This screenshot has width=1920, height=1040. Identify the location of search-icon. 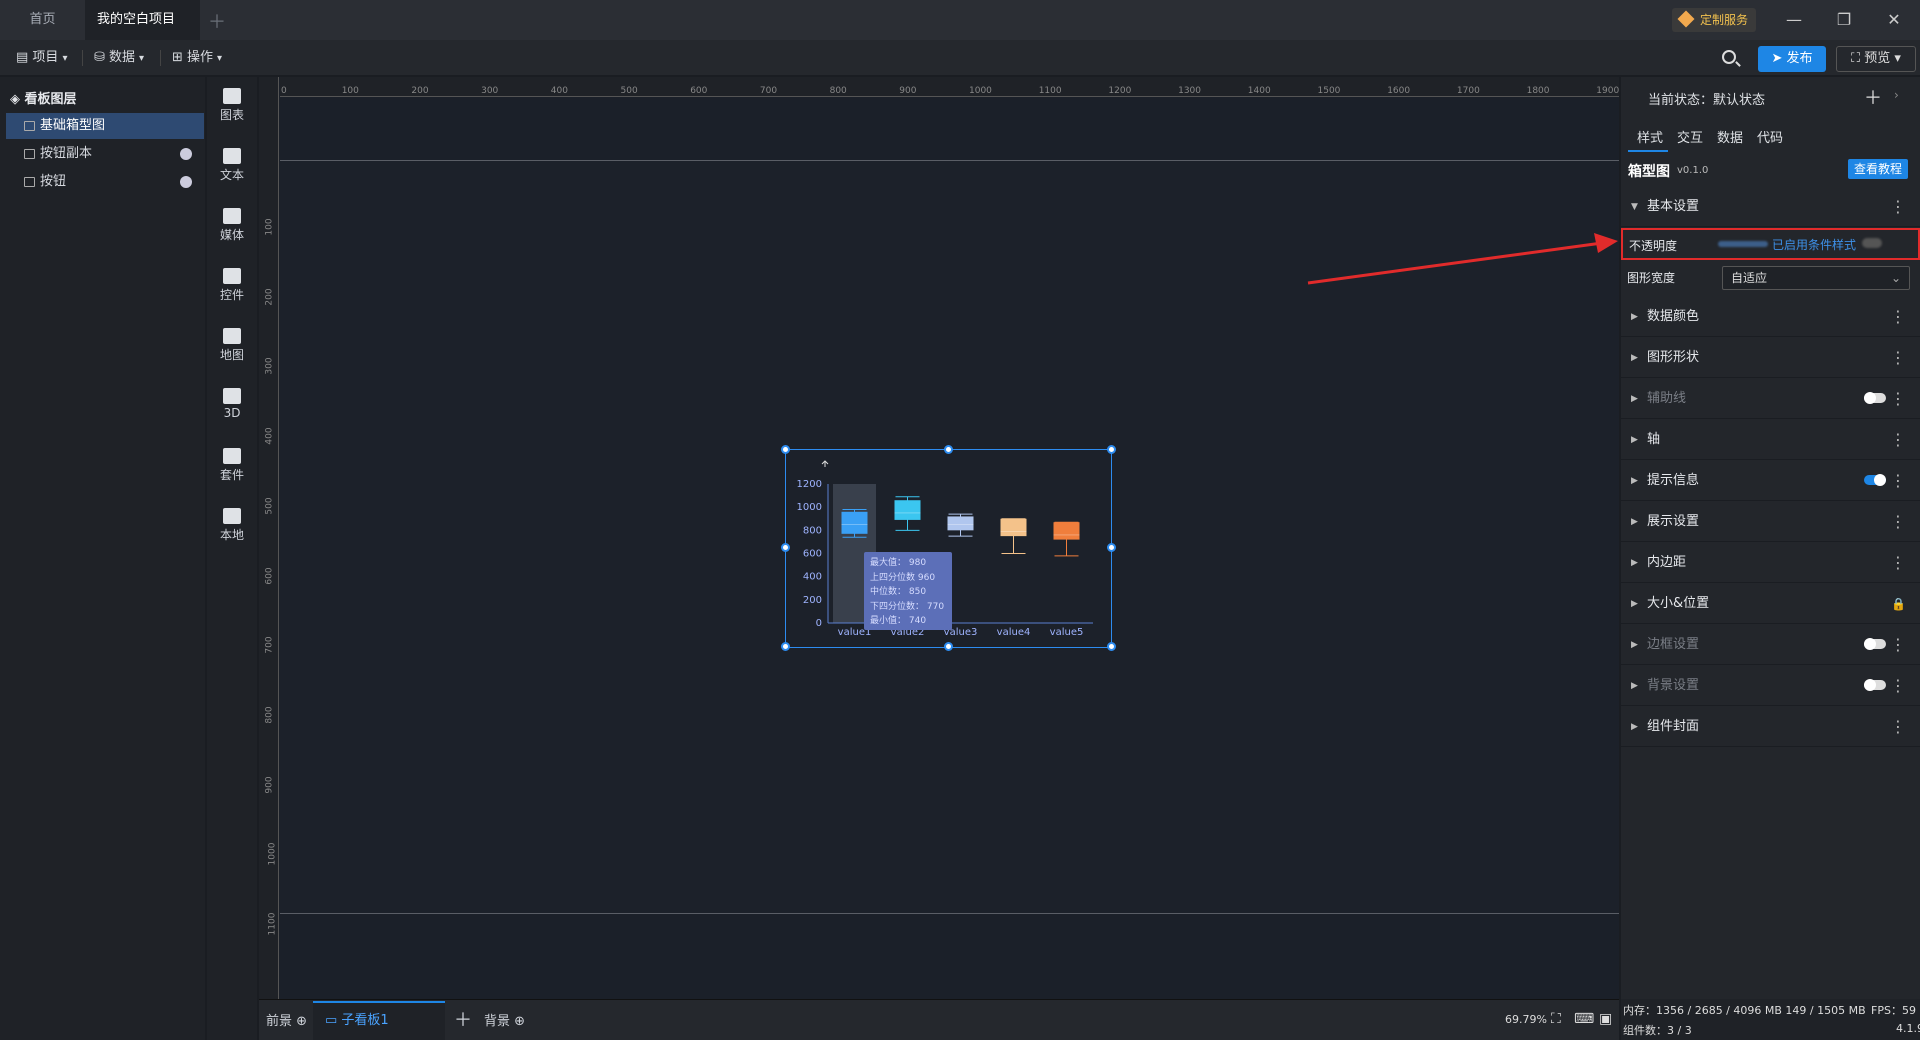
(1729, 57).